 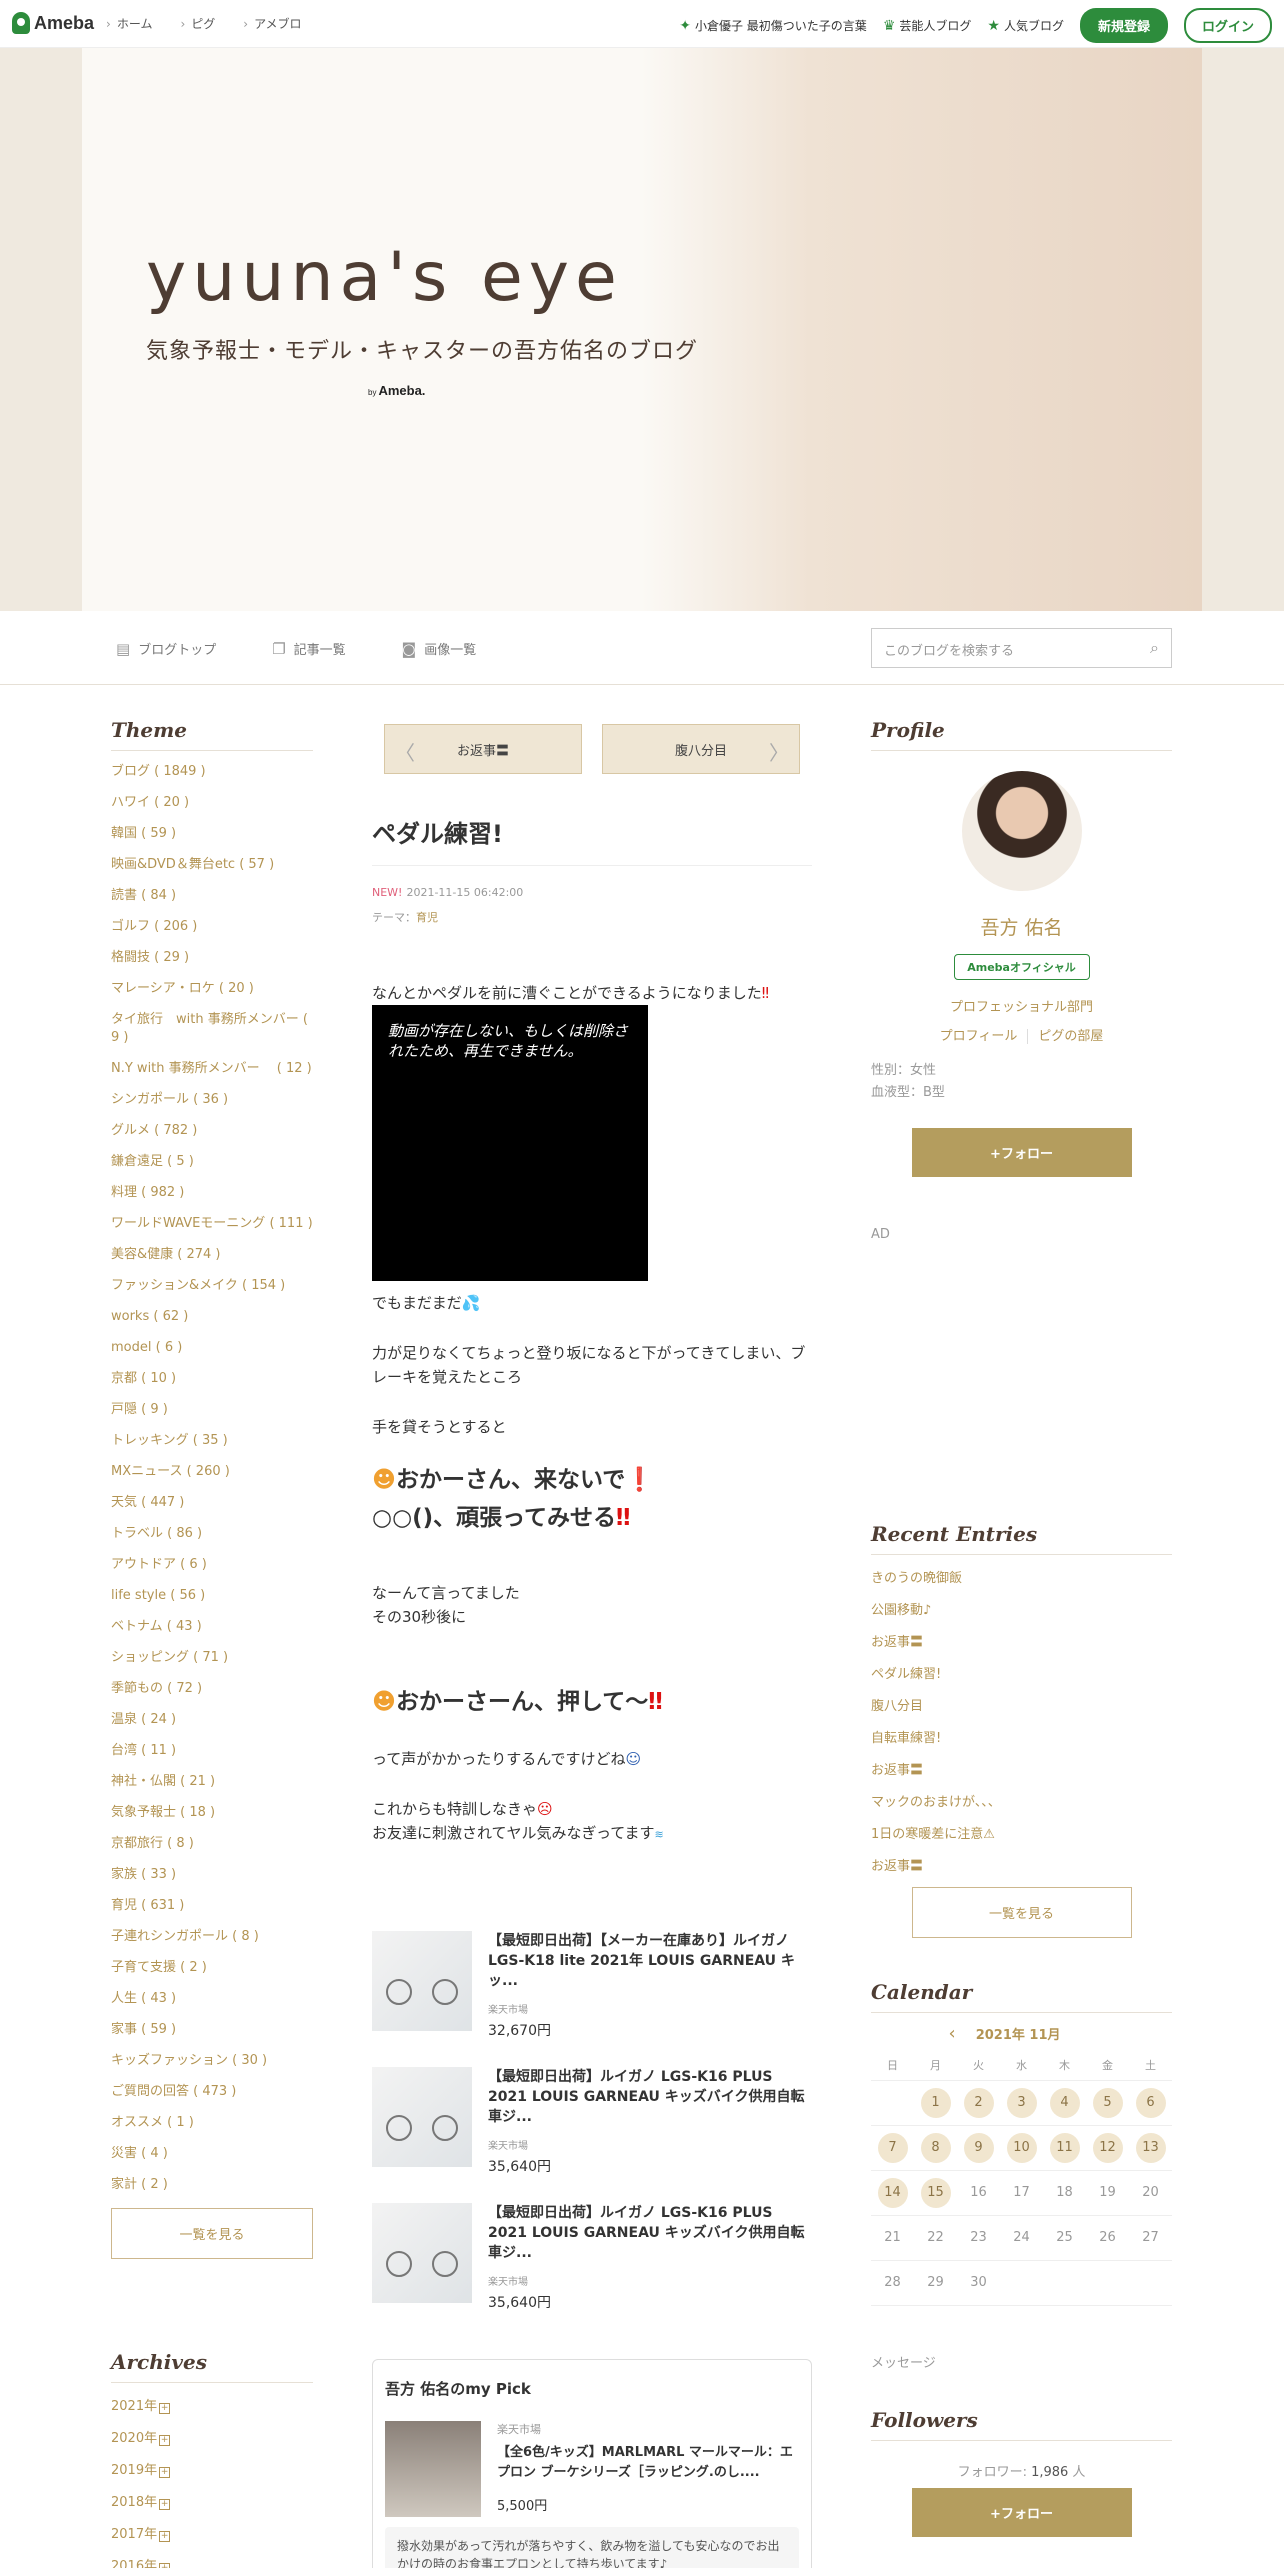 What do you see at coordinates (1021, 926) in the screenshot?
I see `profile-name: 吾方 佑名` at bounding box center [1021, 926].